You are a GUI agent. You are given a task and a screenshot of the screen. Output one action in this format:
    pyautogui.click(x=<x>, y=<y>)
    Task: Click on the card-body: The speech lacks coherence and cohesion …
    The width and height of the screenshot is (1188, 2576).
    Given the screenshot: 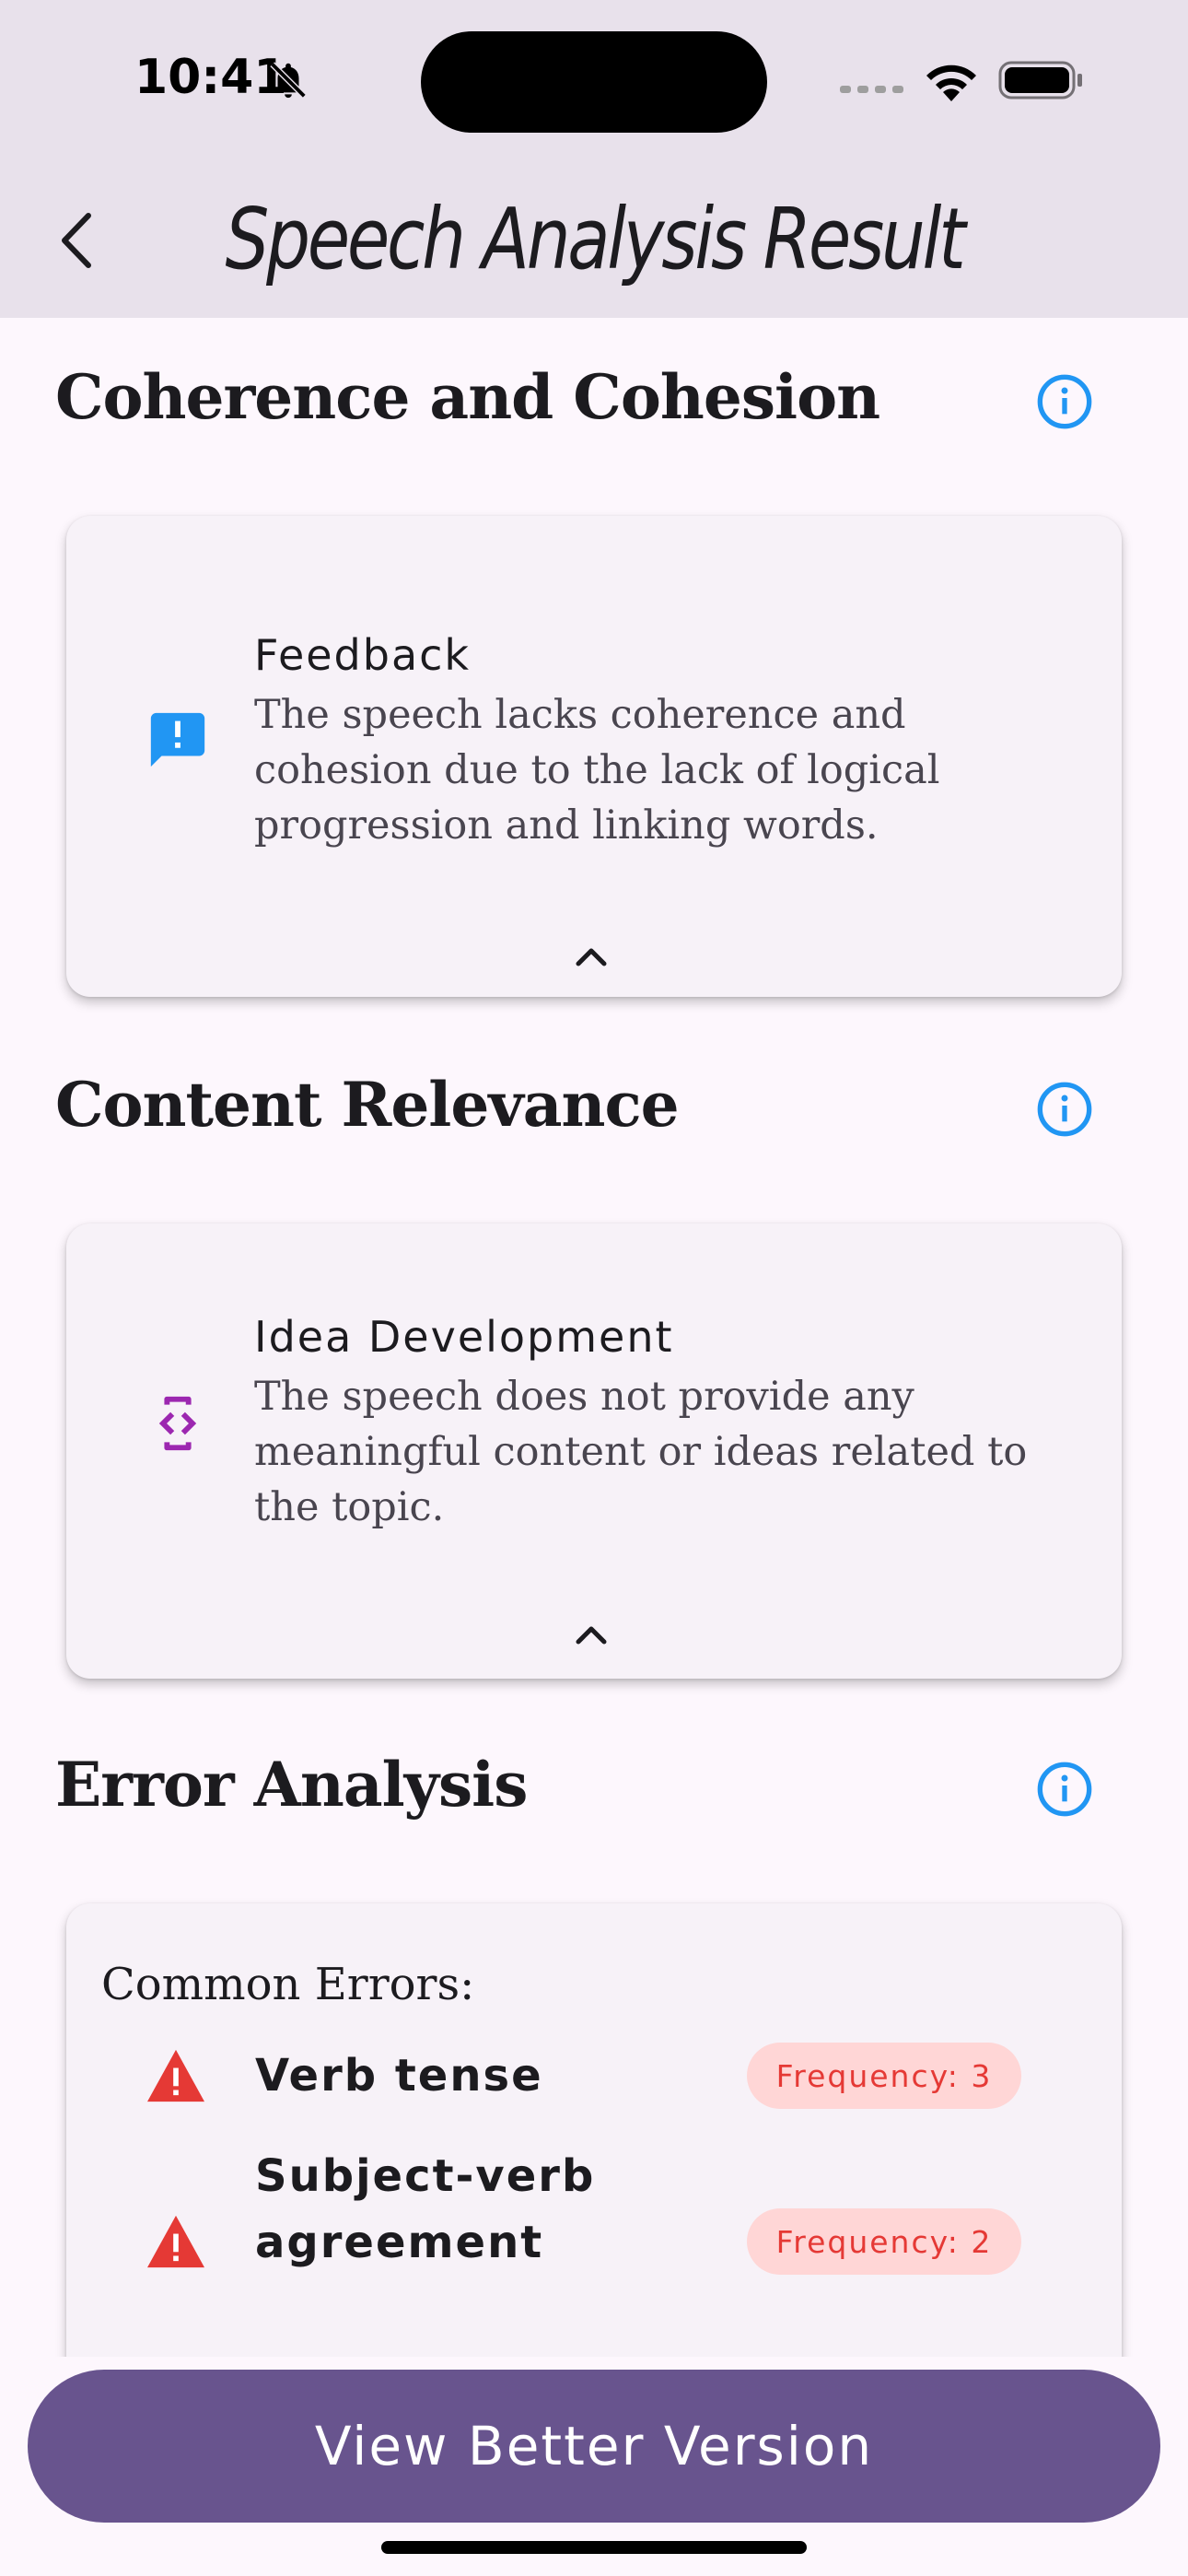 What is the action you would take?
    pyautogui.click(x=597, y=770)
    